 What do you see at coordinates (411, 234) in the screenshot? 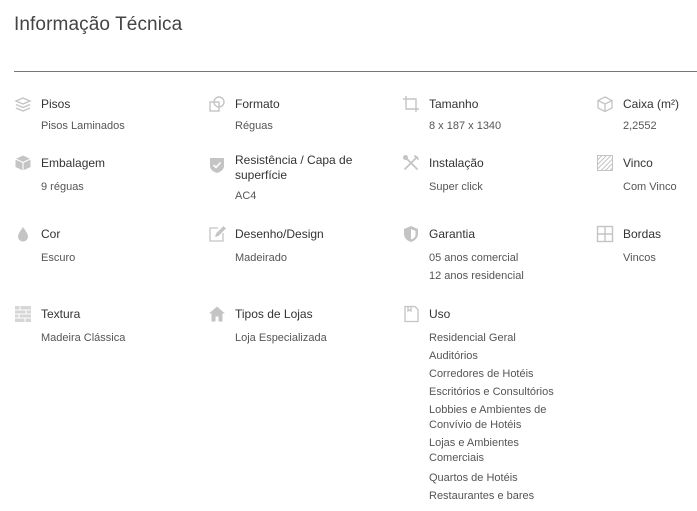
I see `shield-icon` at bounding box center [411, 234].